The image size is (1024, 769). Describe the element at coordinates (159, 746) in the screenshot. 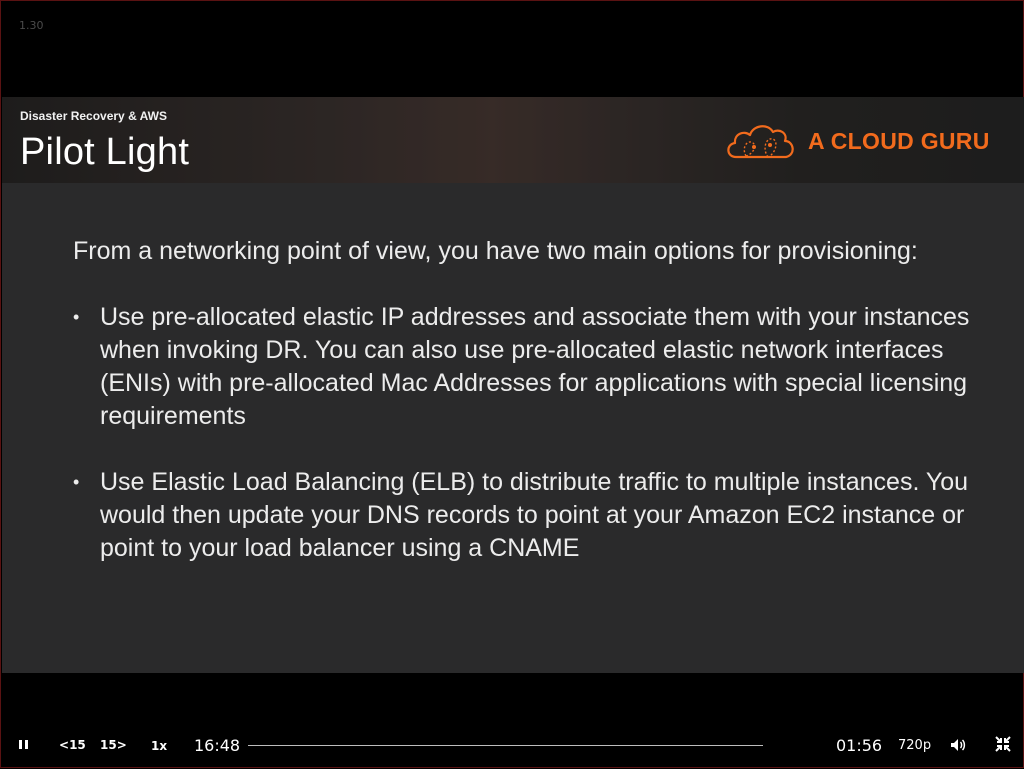

I see `playback-speed-button: 1x` at that location.